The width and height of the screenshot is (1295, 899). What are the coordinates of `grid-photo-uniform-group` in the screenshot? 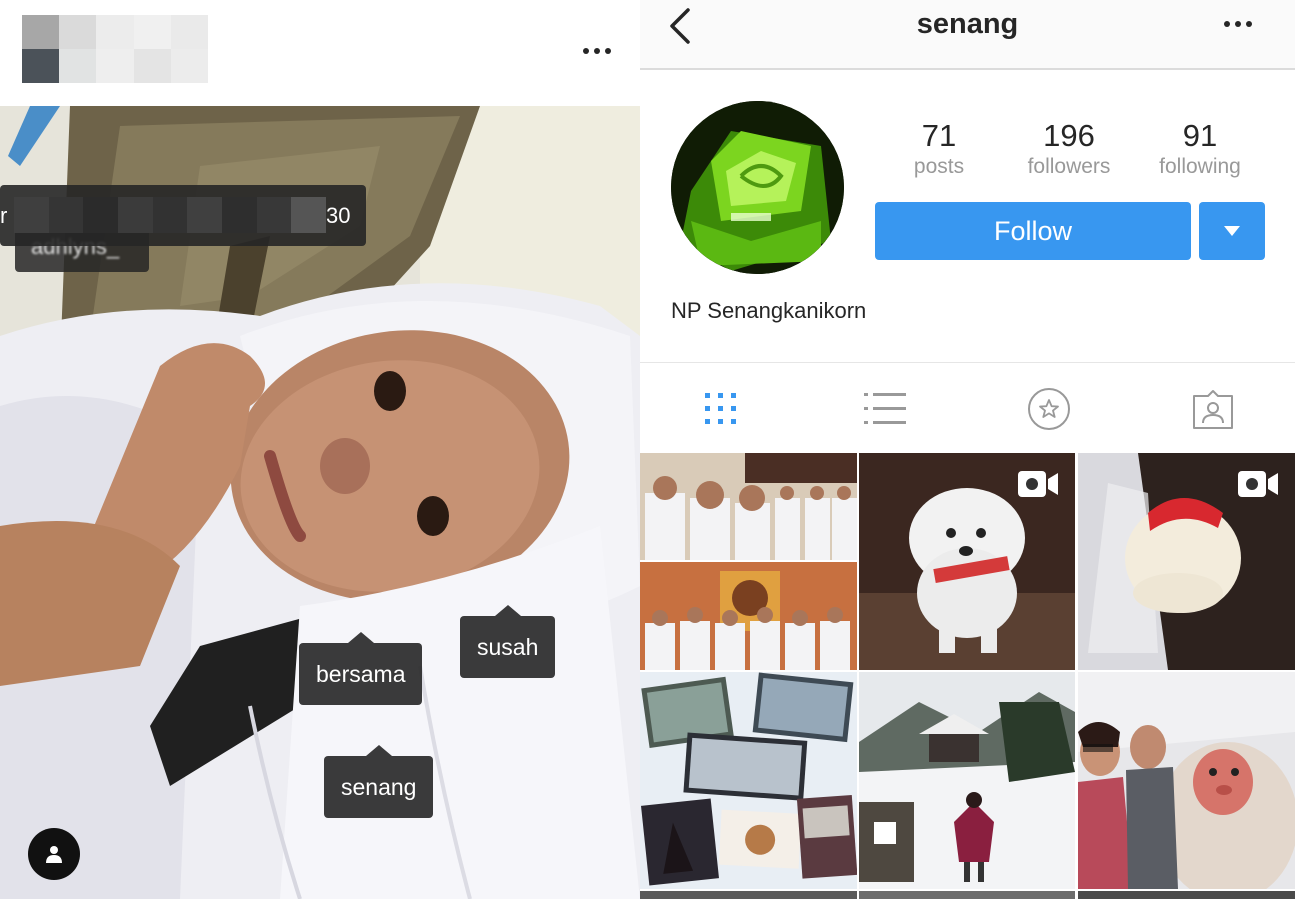 It's located at (748, 561).